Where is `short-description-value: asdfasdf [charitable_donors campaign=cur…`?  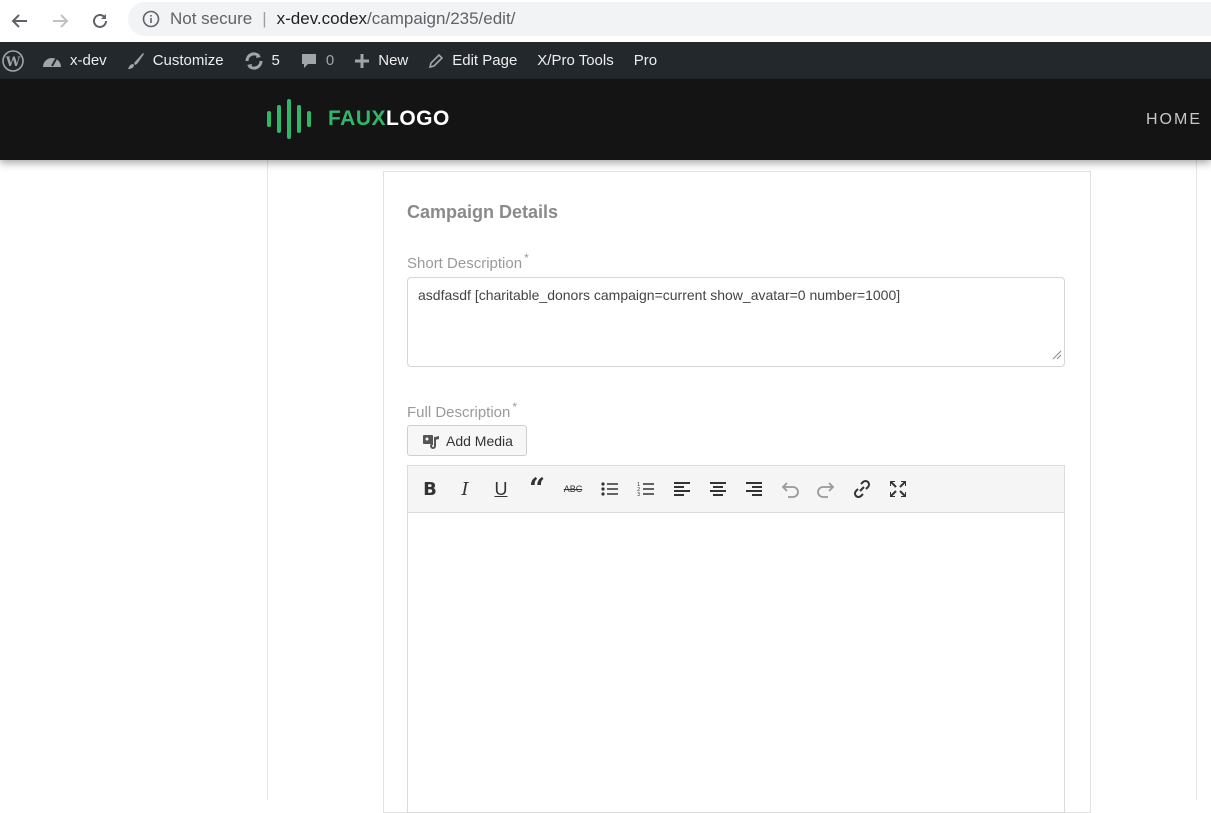 short-description-value: asdfasdf [charitable_donors campaign=cur… is located at coordinates (659, 295).